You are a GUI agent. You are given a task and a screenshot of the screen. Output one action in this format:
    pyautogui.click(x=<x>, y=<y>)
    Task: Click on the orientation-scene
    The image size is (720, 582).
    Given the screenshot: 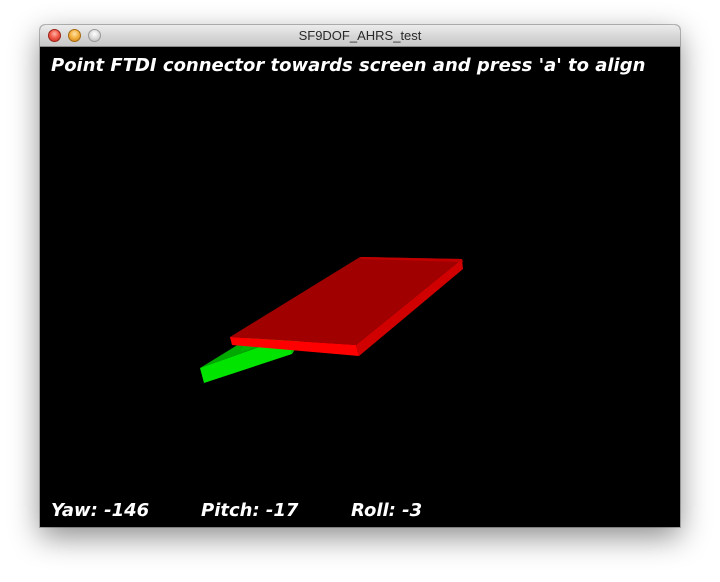 What is the action you would take?
    pyautogui.click(x=331, y=320)
    